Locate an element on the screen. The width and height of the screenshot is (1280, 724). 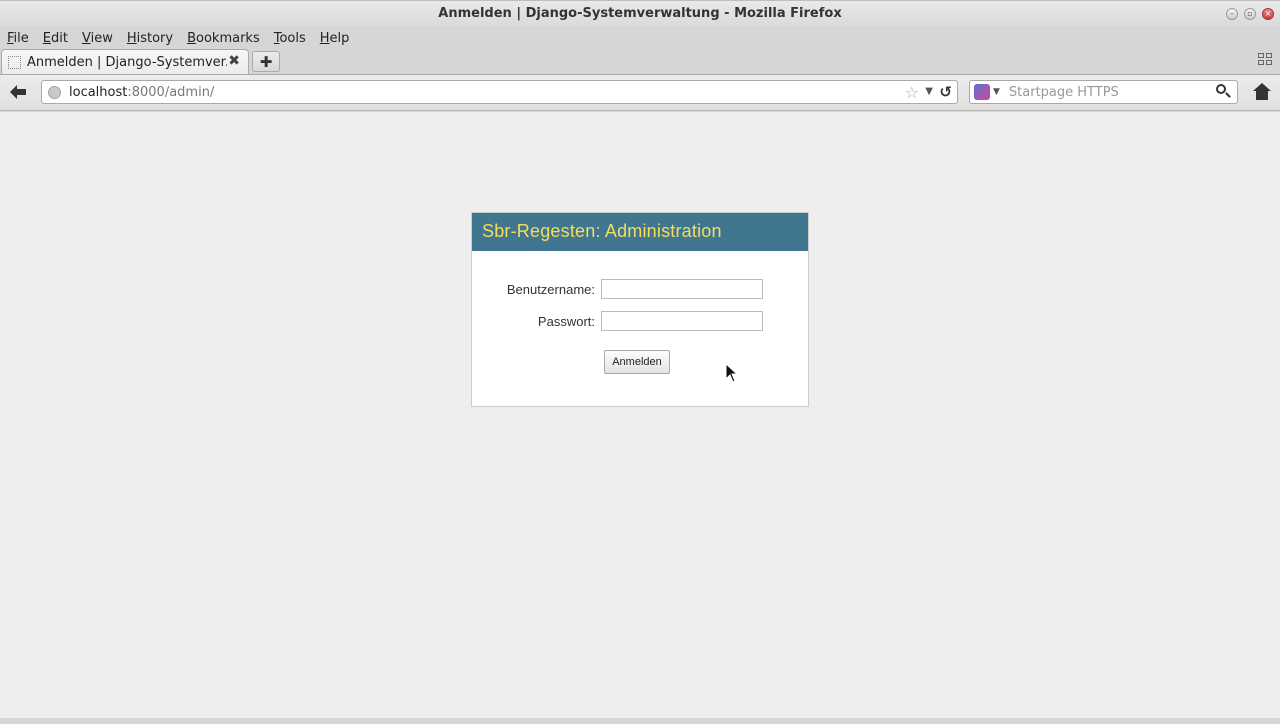
history-dropdown-icon: ▼ is located at coordinates (929, 91).